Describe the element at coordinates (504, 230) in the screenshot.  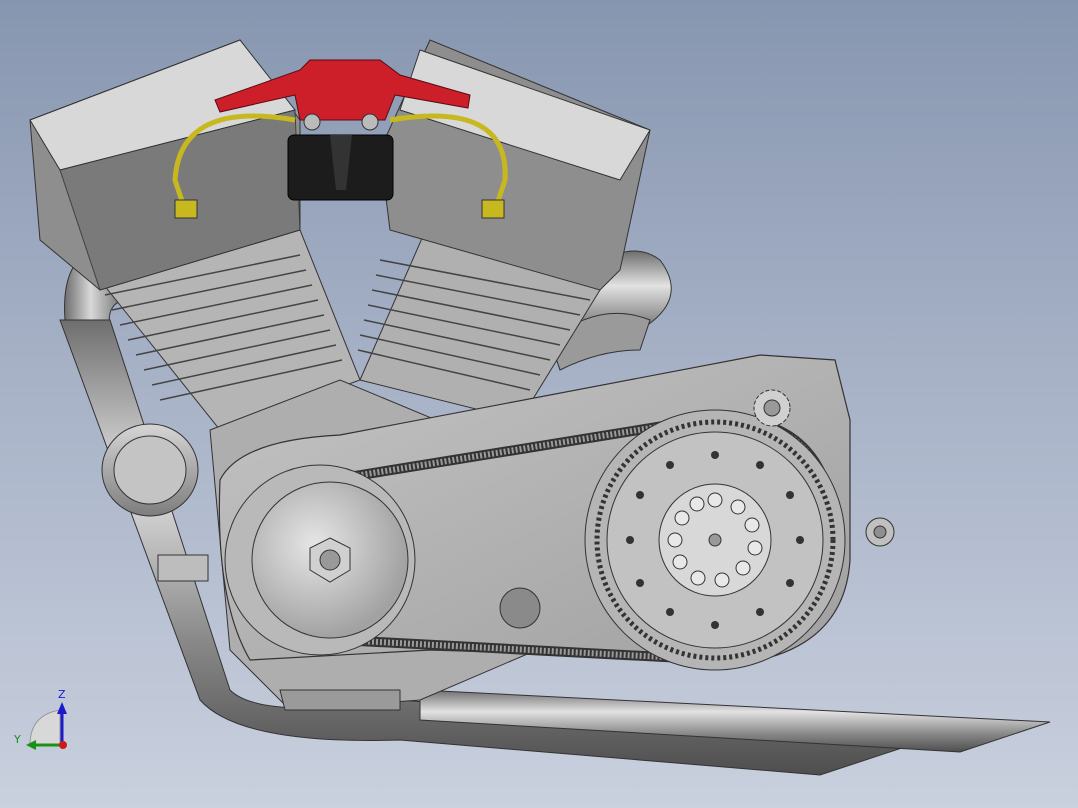
I see `rear-cylinder` at that location.